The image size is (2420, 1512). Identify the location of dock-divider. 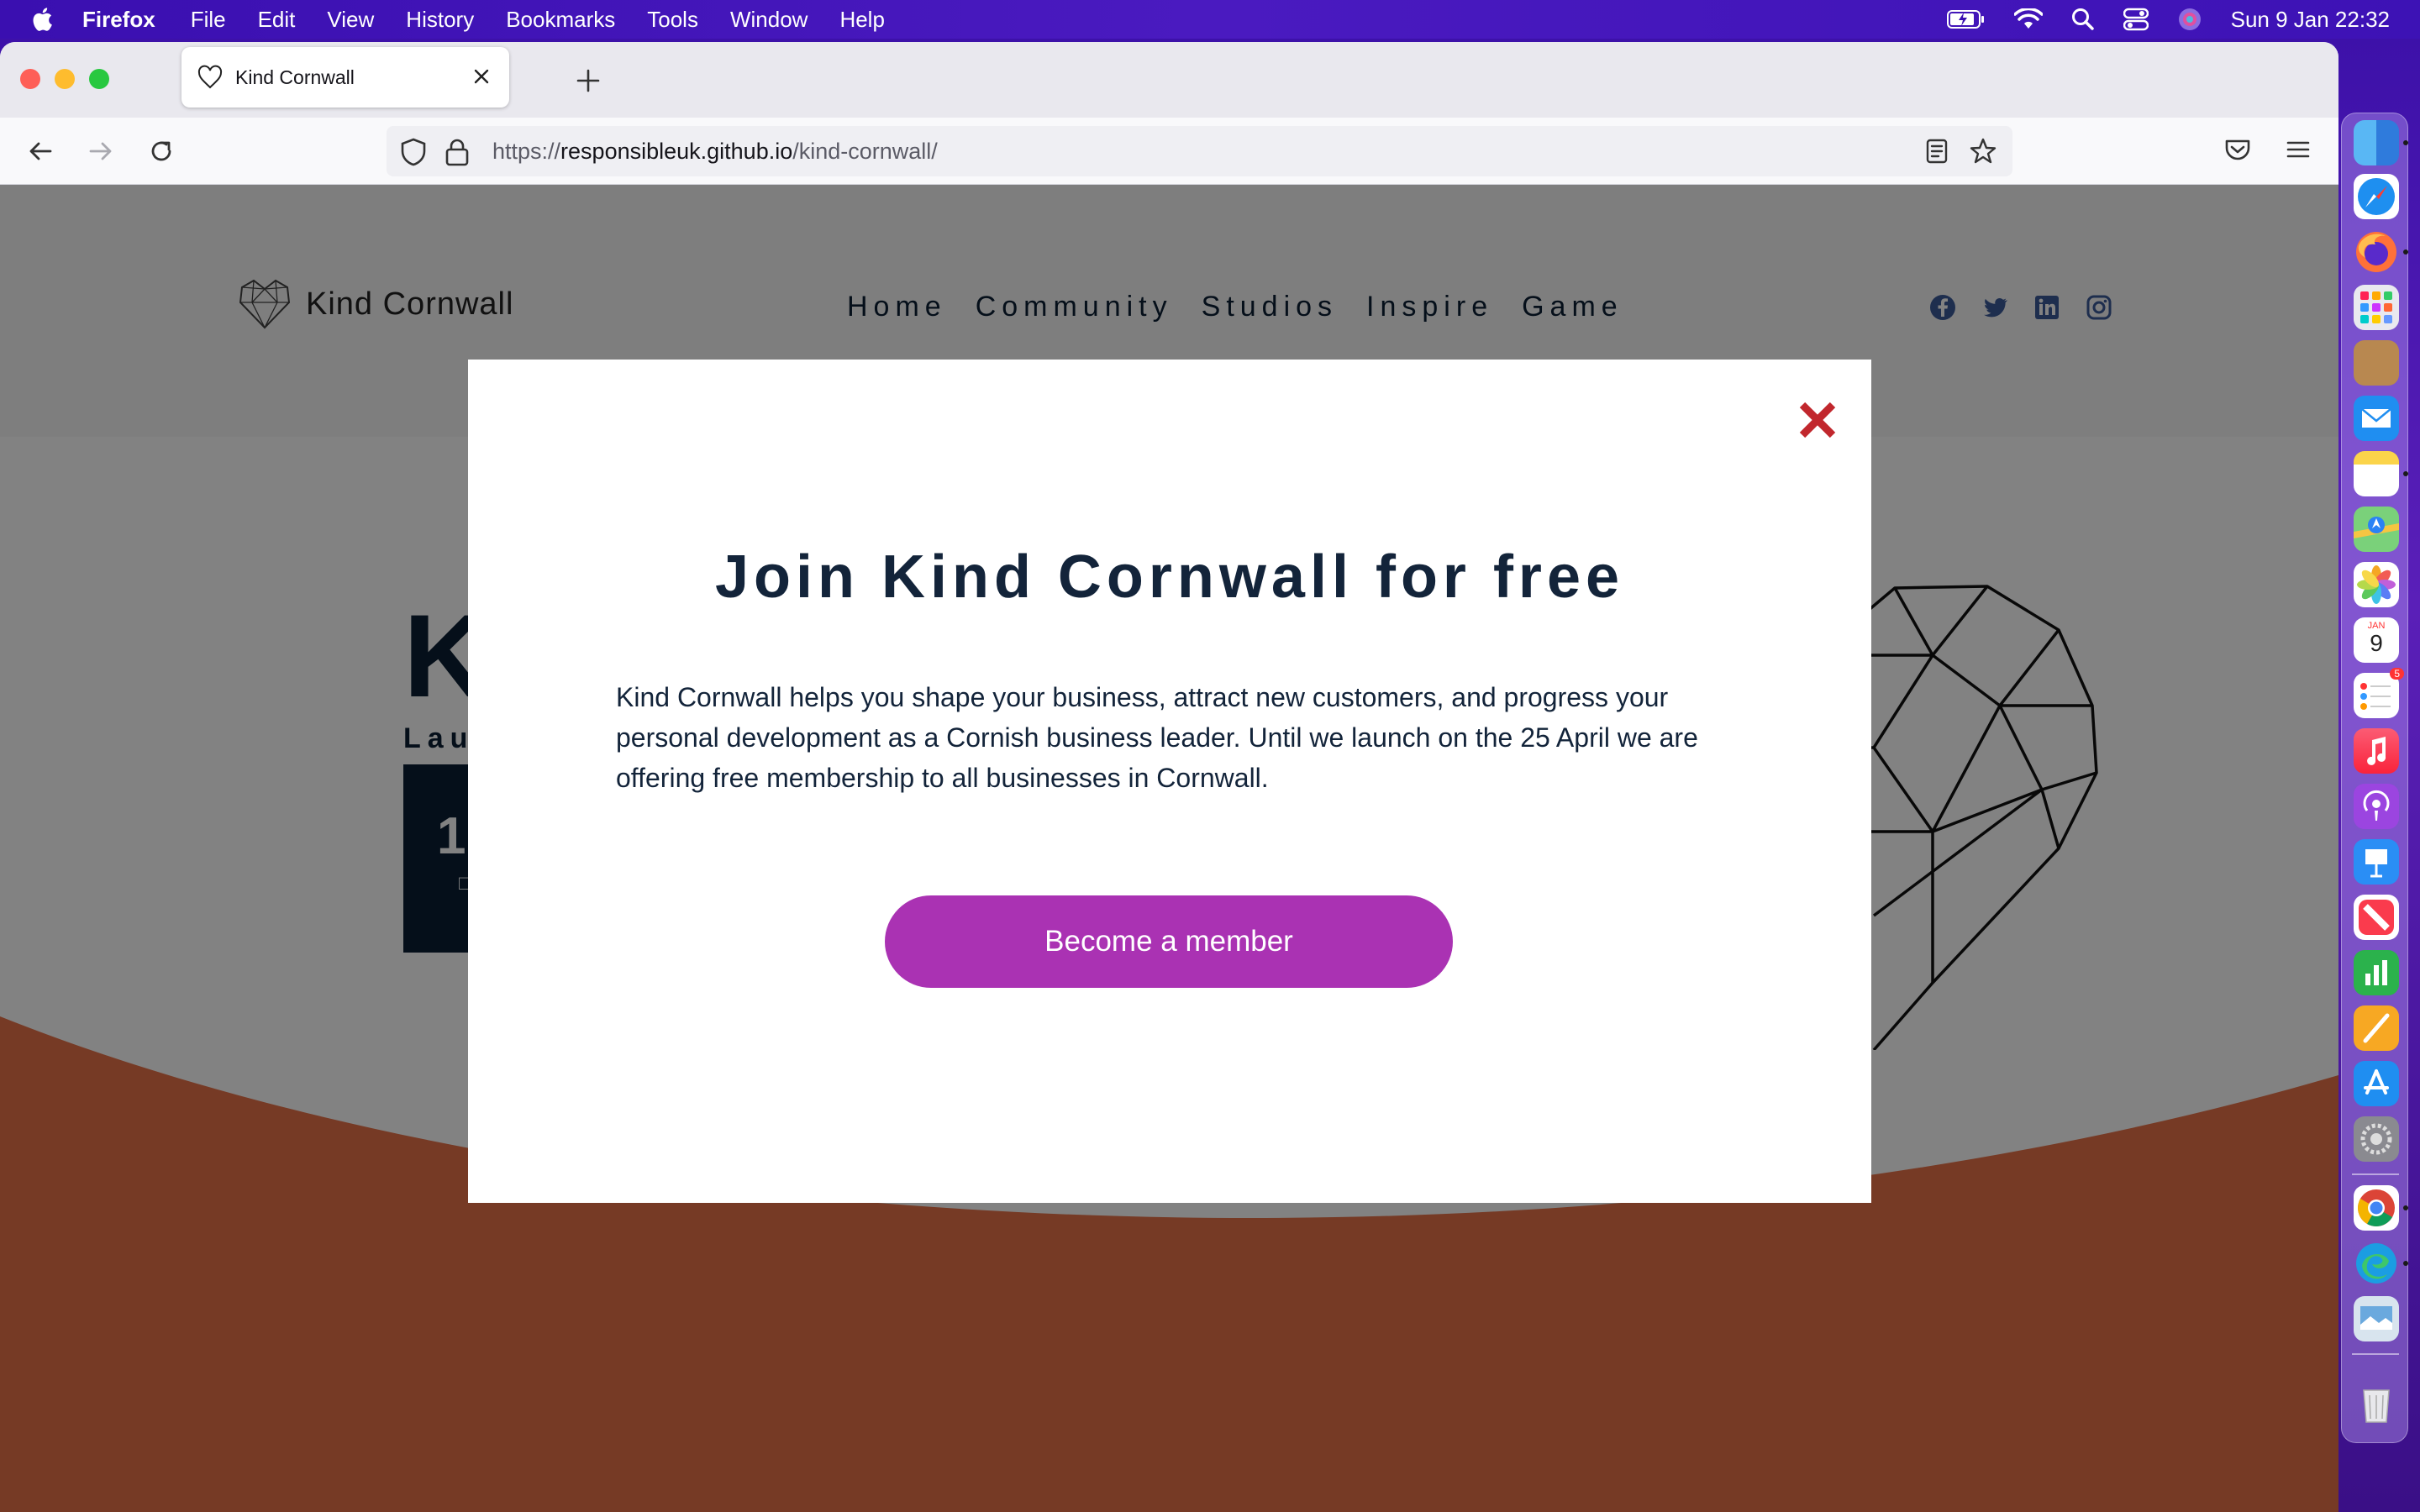
(2375, 1174).